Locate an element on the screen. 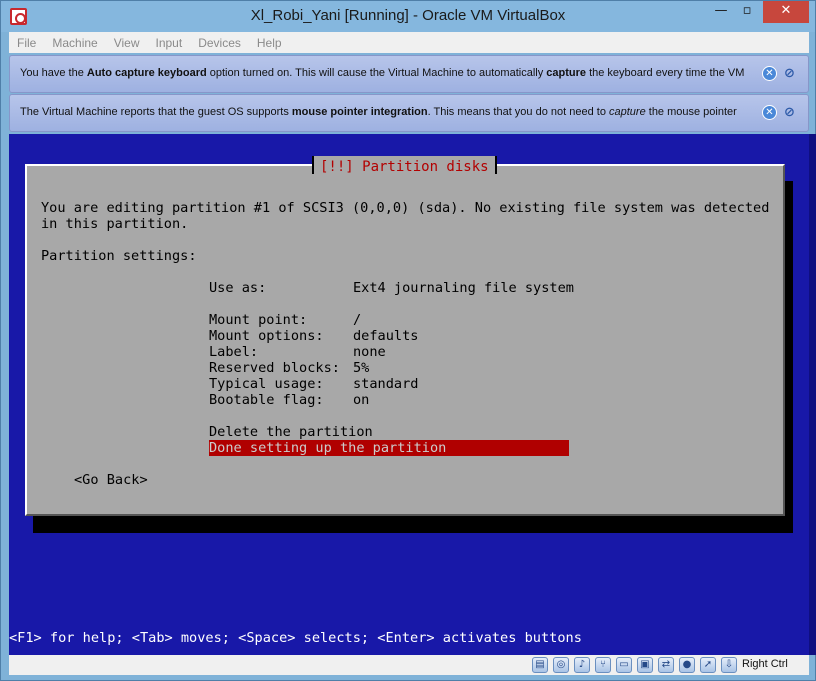 The width and height of the screenshot is (816, 681). menu-help: Help is located at coordinates (269, 43).